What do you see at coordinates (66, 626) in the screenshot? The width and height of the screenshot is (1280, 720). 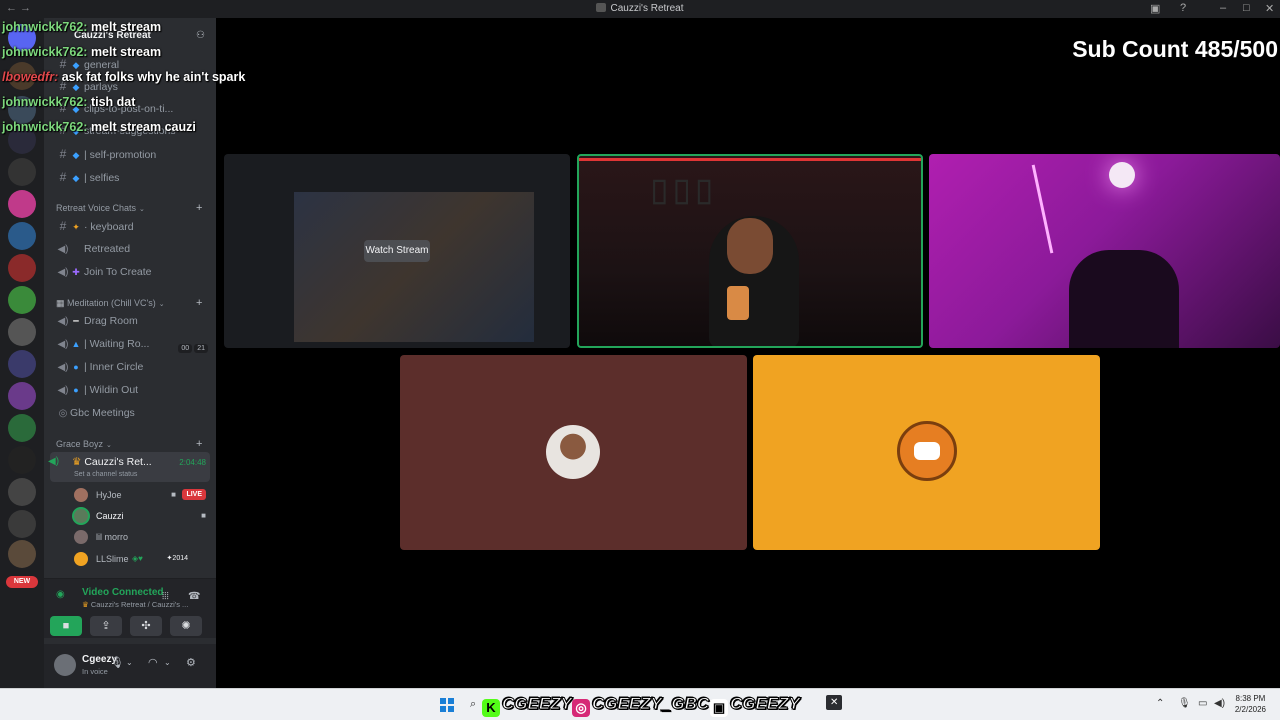 I see `camera-button: ■` at bounding box center [66, 626].